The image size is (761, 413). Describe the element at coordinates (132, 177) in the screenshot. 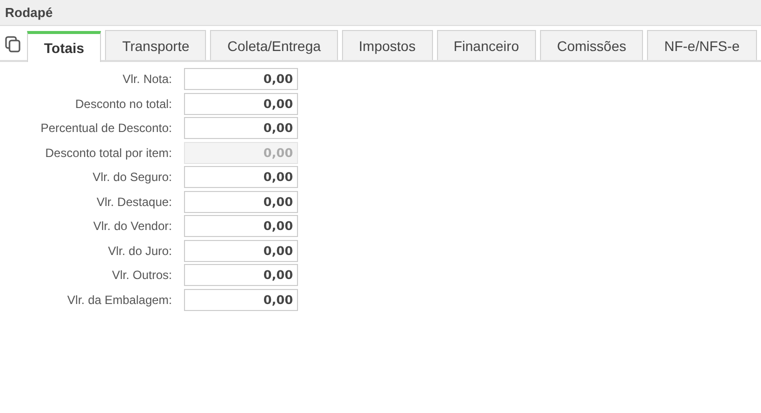

I see `field-label: Vlr. do Seguro:` at that location.